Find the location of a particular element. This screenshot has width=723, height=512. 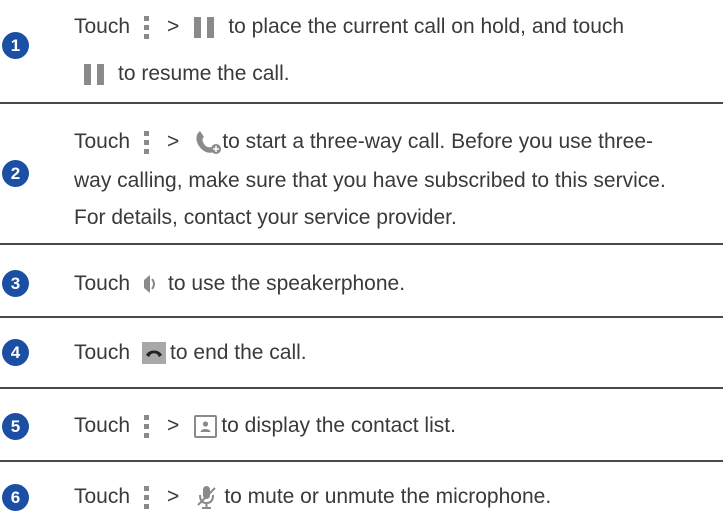

step-number-badge: 6 is located at coordinates (15, 497).